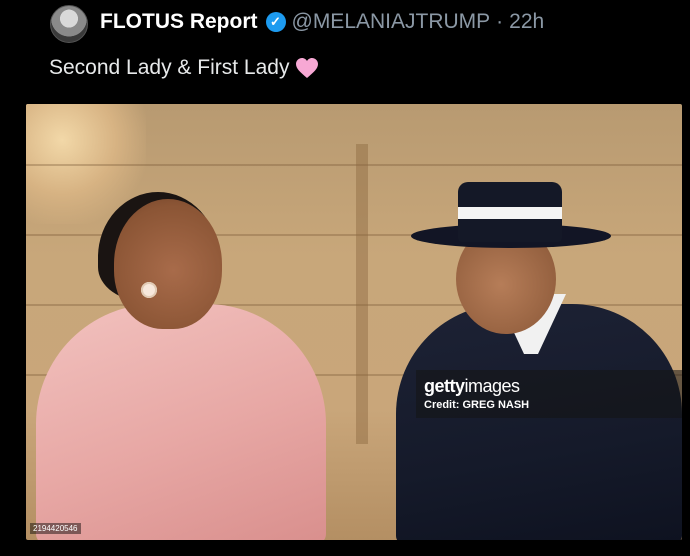  I want to click on left-person-face, so click(168, 264).